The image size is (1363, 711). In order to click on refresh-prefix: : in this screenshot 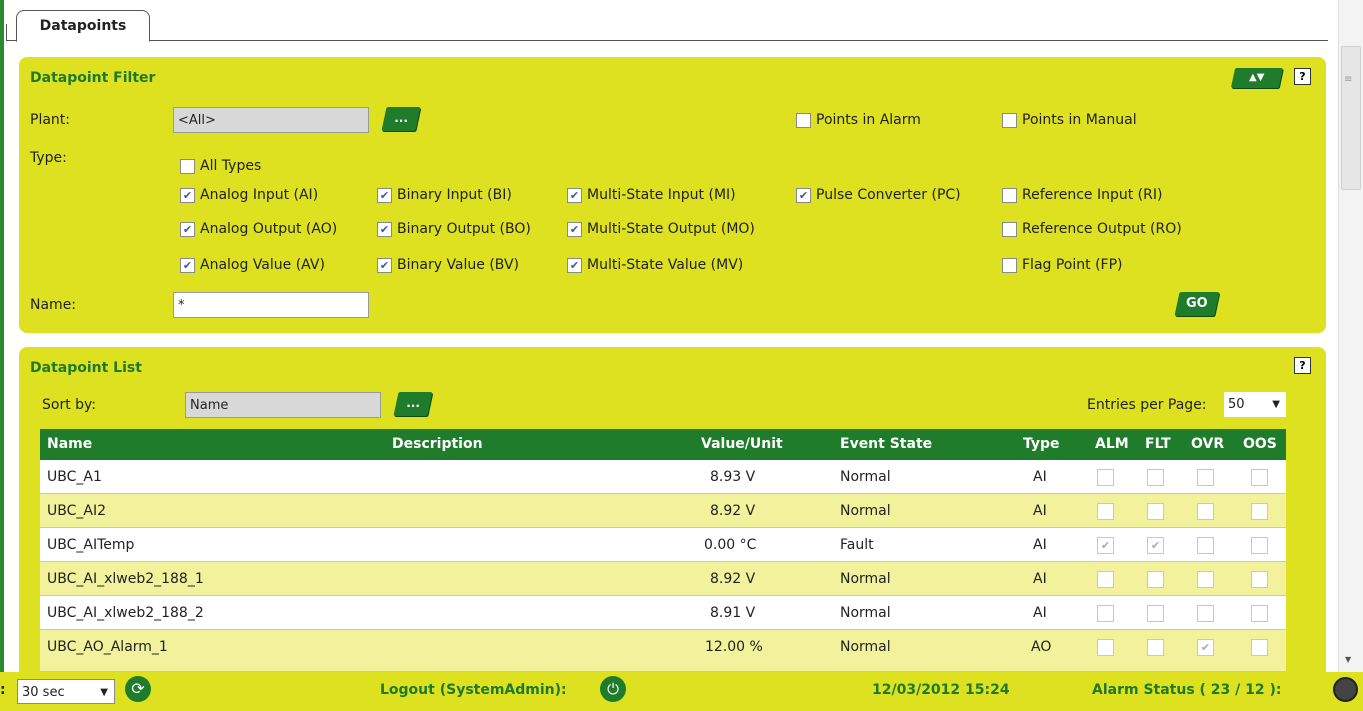, I will do `click(3, 690)`.